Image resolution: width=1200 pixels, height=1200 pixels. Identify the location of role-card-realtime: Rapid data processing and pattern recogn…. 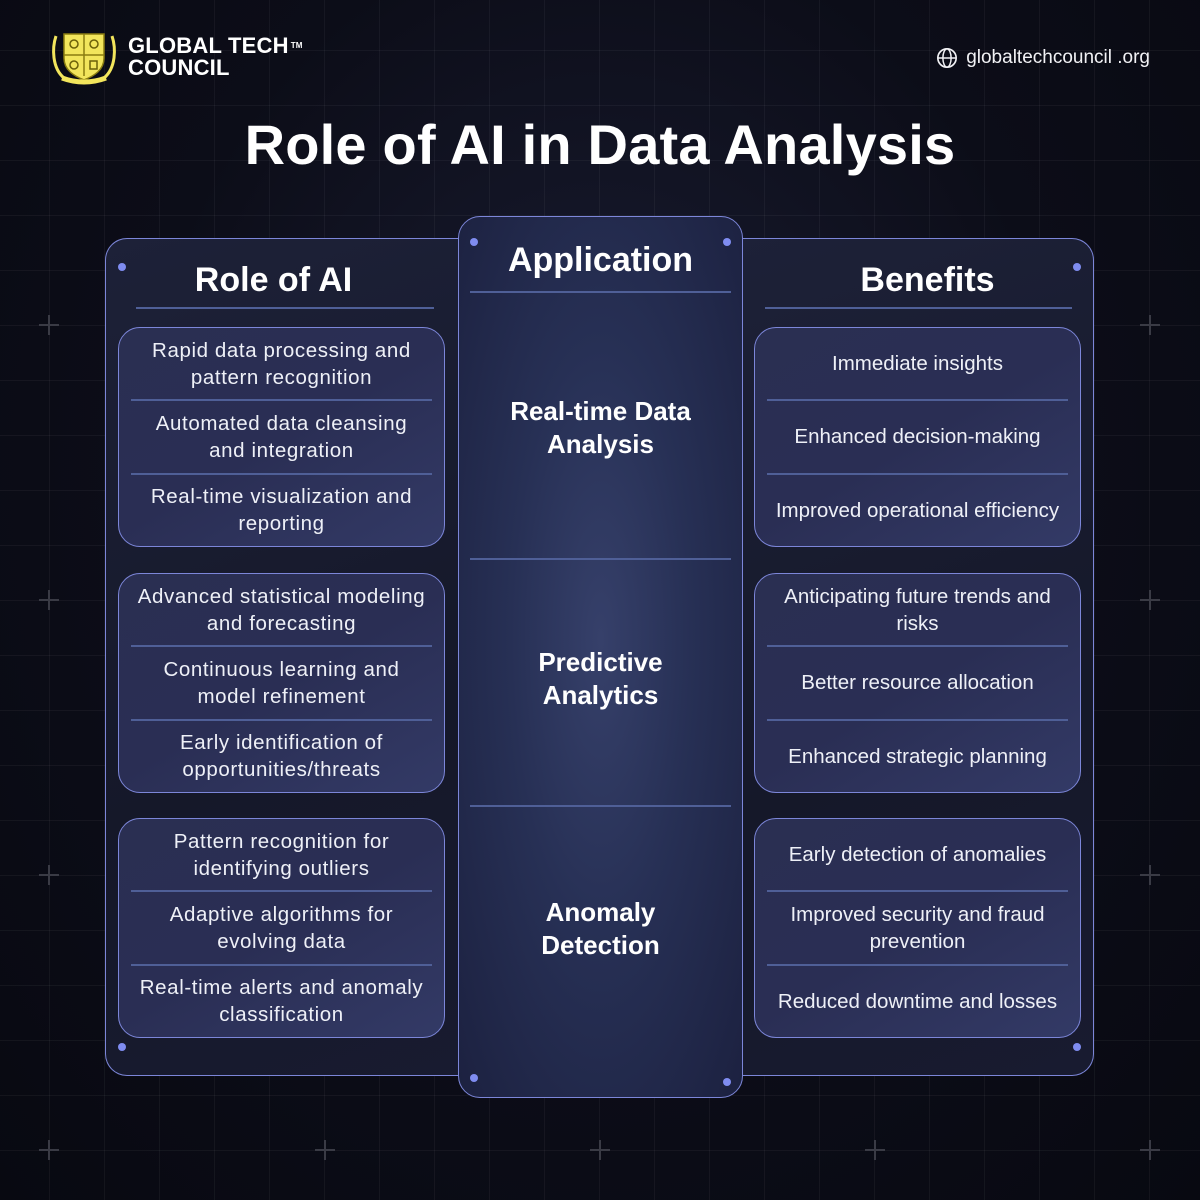
(281, 437).